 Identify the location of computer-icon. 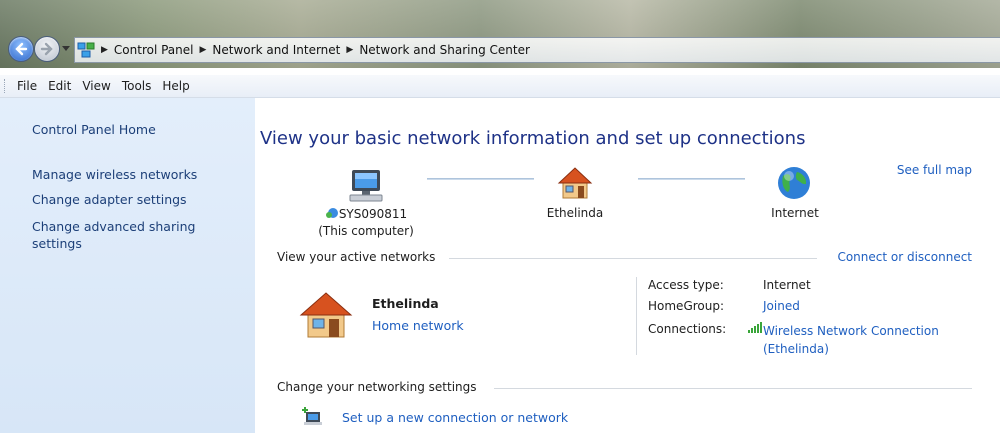
(366, 186).